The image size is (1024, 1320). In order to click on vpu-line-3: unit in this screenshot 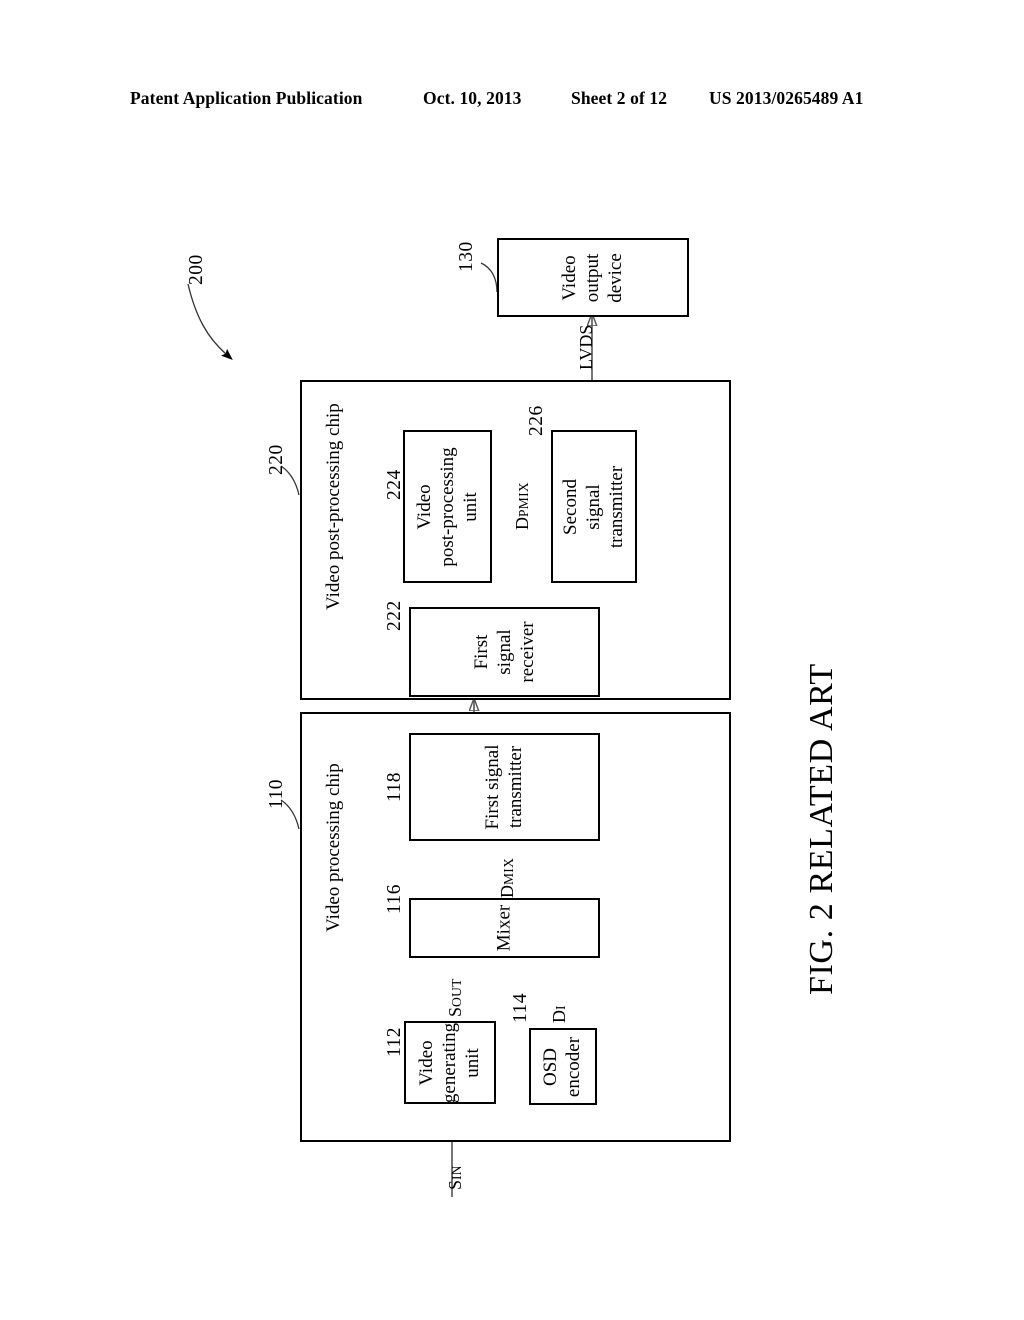, I will do `click(469, 506)`.